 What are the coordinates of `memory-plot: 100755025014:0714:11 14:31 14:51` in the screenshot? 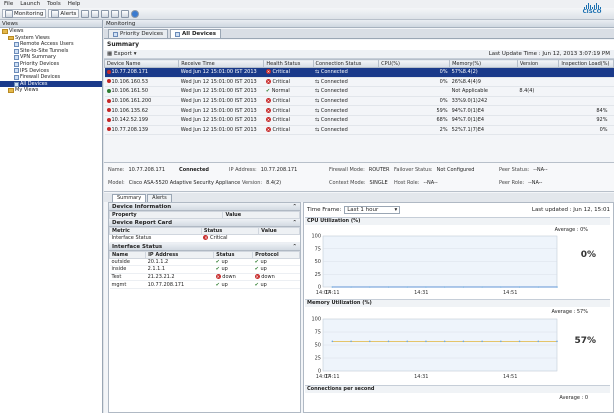 It's located at (434, 348).